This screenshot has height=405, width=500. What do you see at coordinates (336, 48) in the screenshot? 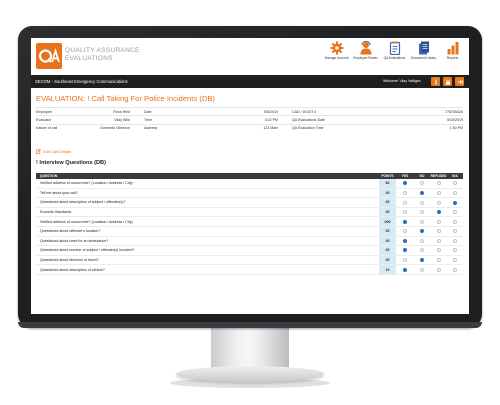
I see `gear-icon` at bounding box center [336, 48].